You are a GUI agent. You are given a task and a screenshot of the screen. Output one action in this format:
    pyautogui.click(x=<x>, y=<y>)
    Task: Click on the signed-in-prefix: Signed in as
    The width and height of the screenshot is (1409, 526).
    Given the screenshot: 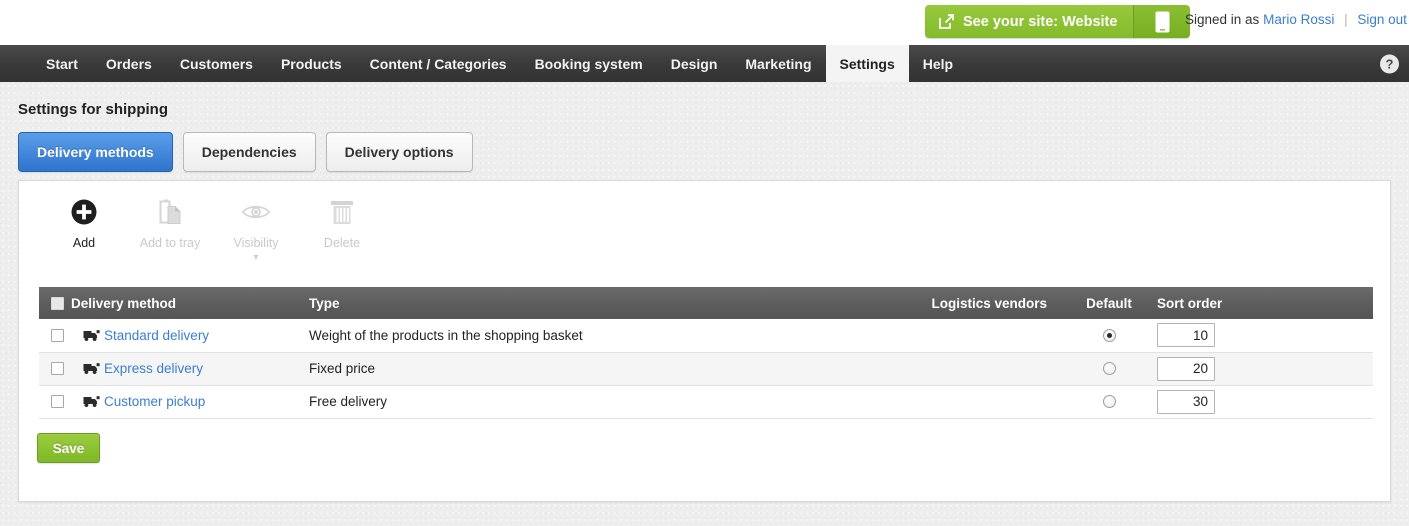 What is the action you would take?
    pyautogui.click(x=1222, y=19)
    